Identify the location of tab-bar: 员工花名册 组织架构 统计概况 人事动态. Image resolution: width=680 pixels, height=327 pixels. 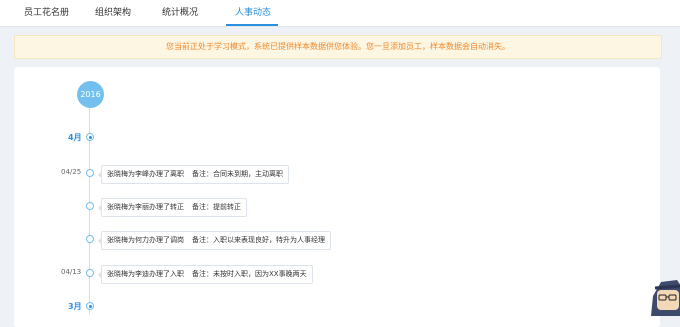
(340, 13).